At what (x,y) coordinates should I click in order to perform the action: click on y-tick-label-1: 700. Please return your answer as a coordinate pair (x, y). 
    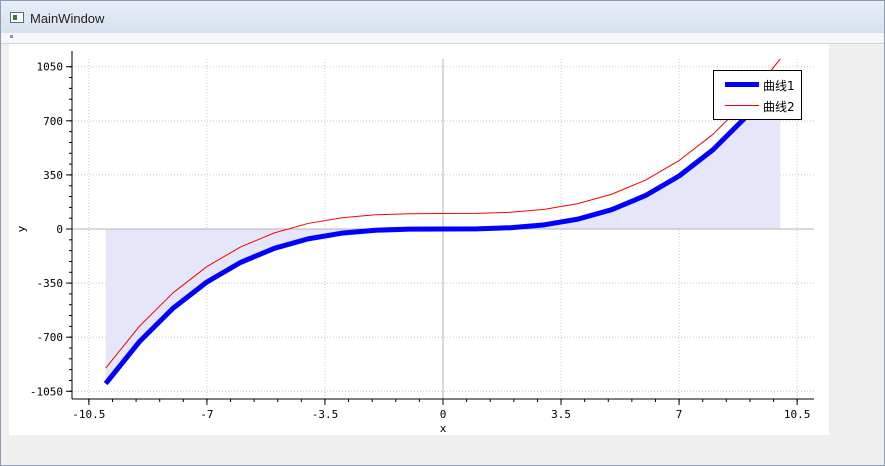
    Looking at the image, I should click on (53, 121).